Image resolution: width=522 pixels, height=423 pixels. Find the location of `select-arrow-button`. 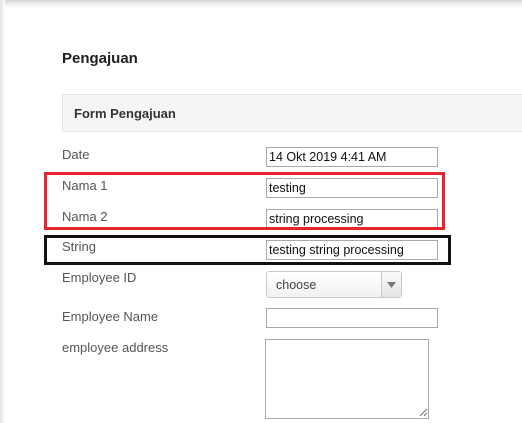

select-arrow-button is located at coordinates (391, 284).